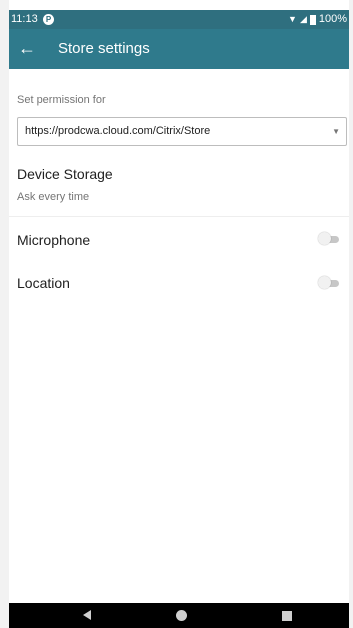  What do you see at coordinates (312, 19) in the screenshot?
I see `battery-icon` at bounding box center [312, 19].